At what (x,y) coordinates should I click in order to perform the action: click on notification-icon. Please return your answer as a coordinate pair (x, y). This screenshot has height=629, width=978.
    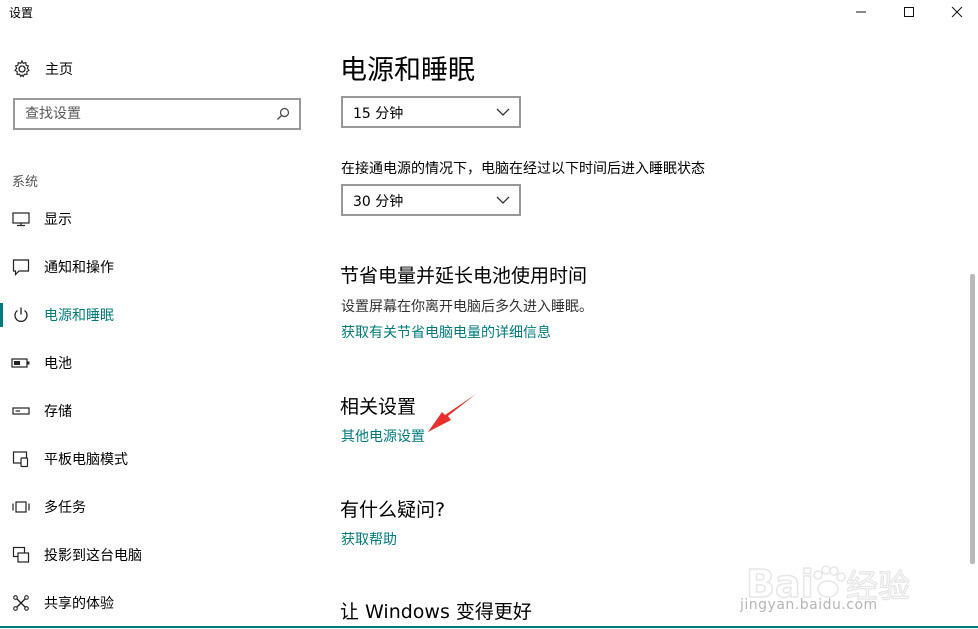
    Looking at the image, I should click on (21, 267).